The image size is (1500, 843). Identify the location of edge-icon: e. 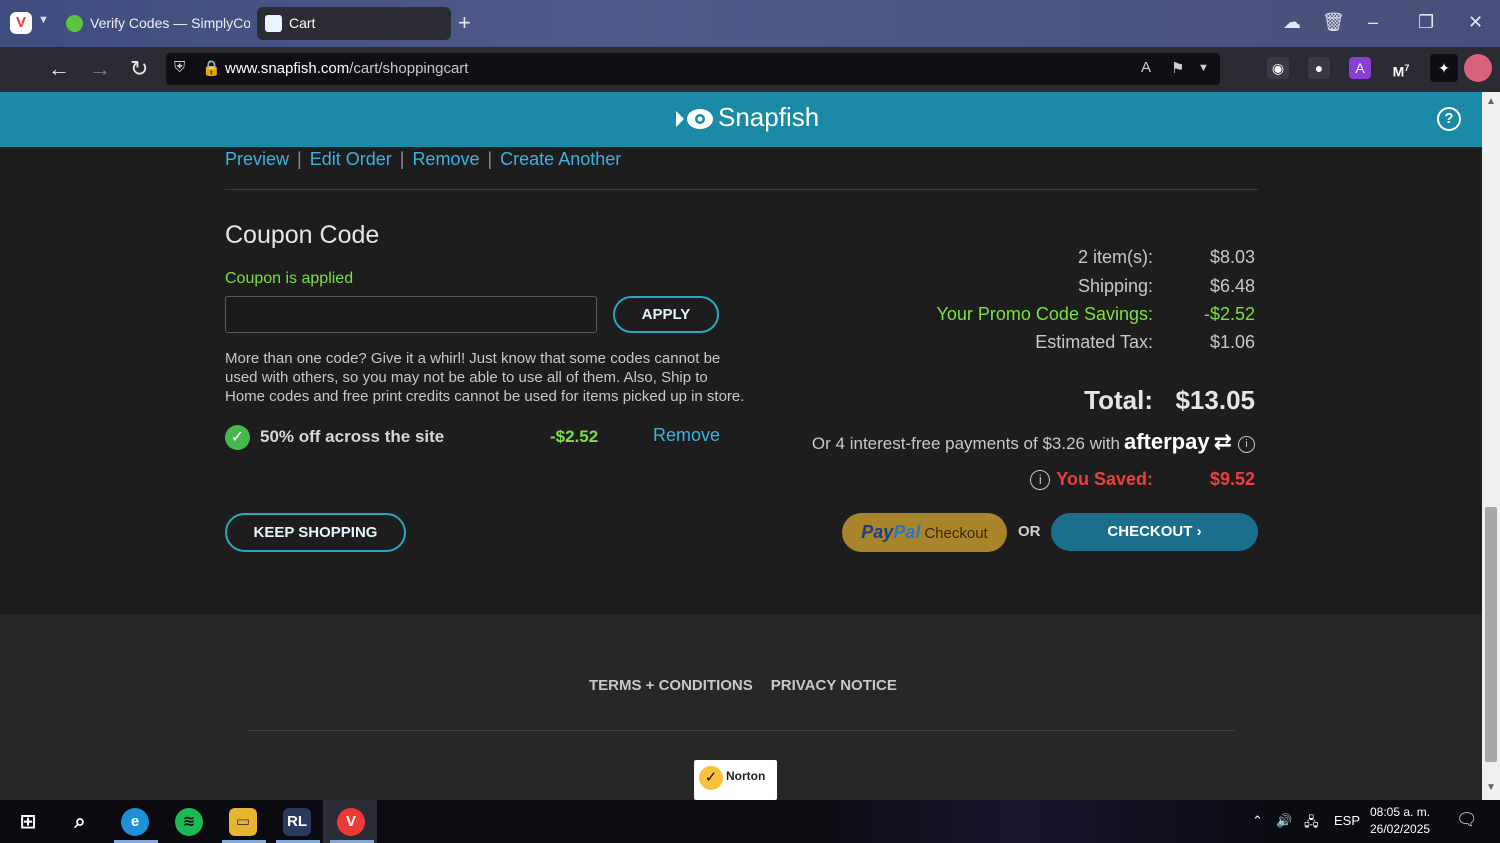
(135, 822).